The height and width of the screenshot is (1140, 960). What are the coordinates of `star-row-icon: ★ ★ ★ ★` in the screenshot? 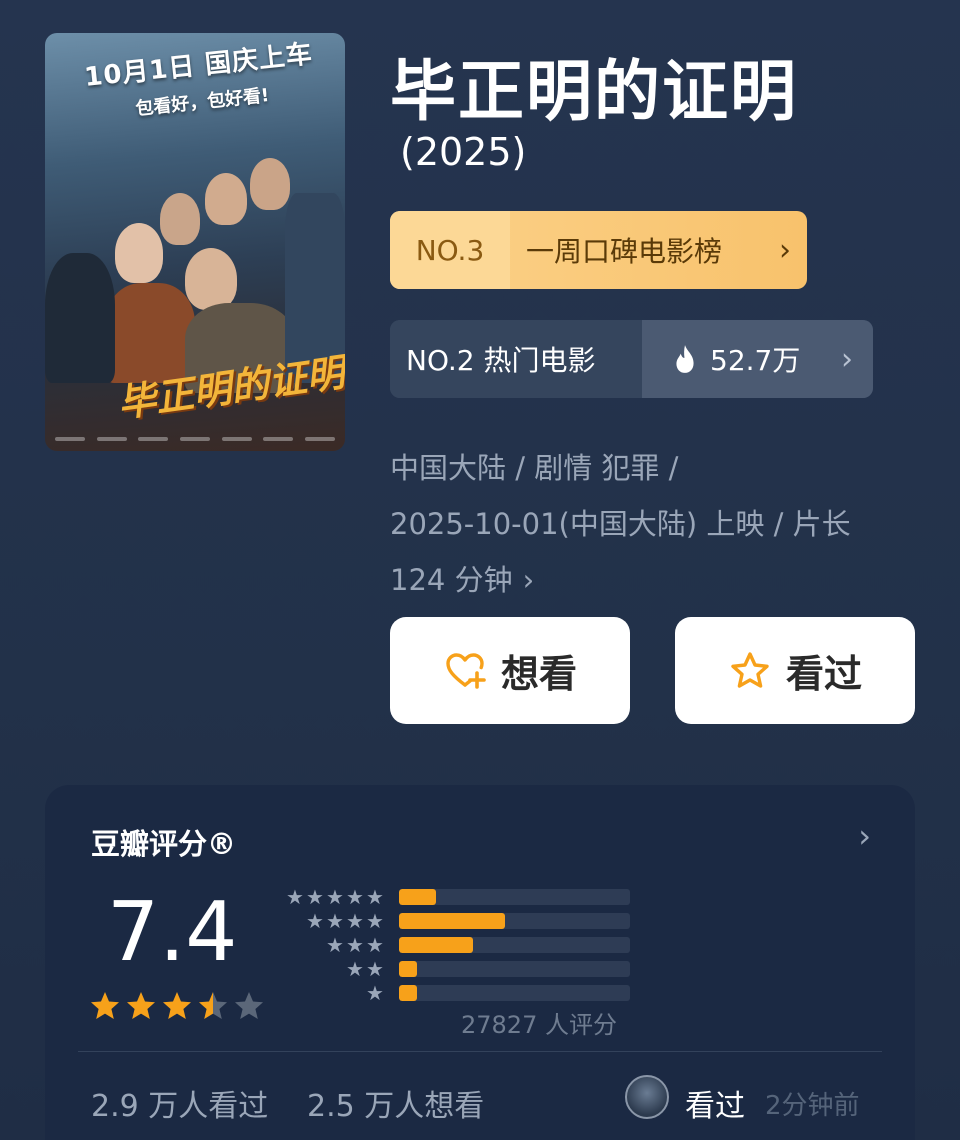 It's located at (330, 921).